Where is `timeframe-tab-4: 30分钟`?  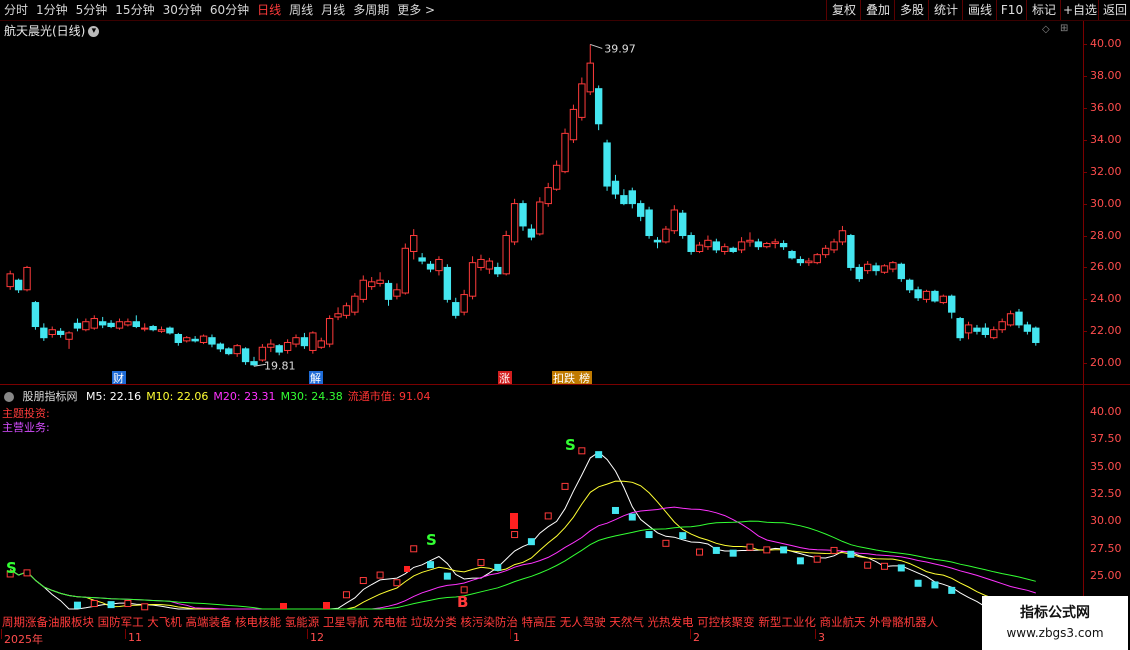
timeframe-tab-4: 30分钟 is located at coordinates (182, 10).